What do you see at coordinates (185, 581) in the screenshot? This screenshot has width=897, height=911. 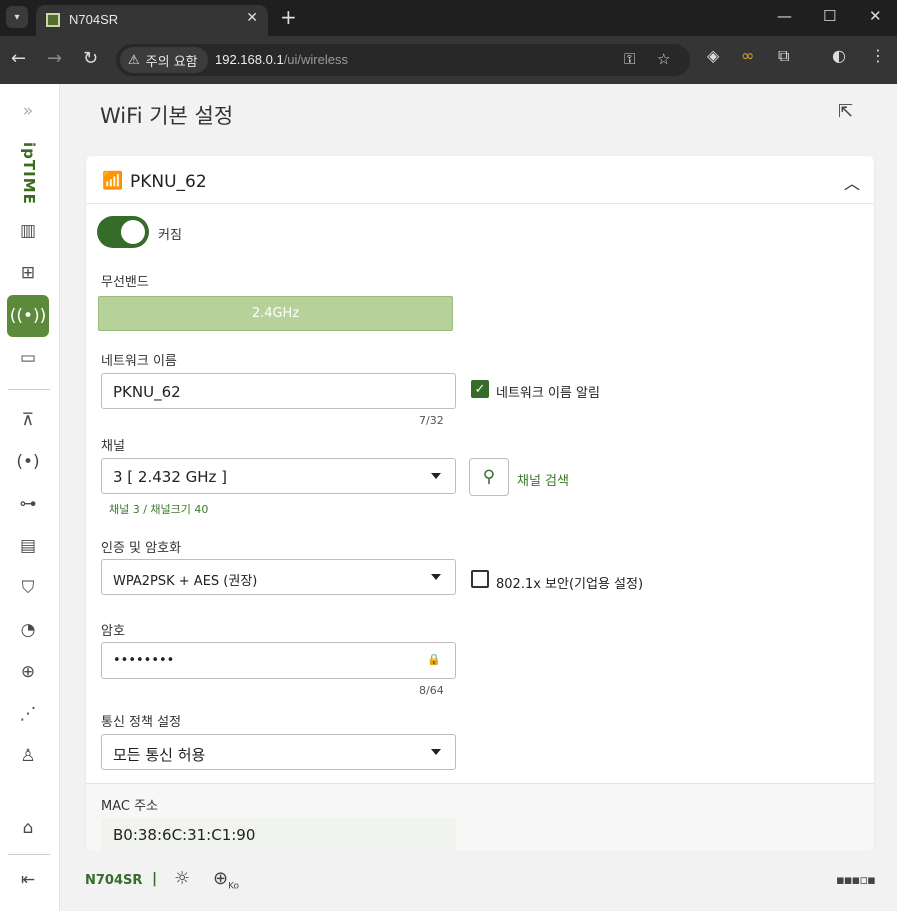 I see `auth-value: WPA2PSK + AES (권장)` at bounding box center [185, 581].